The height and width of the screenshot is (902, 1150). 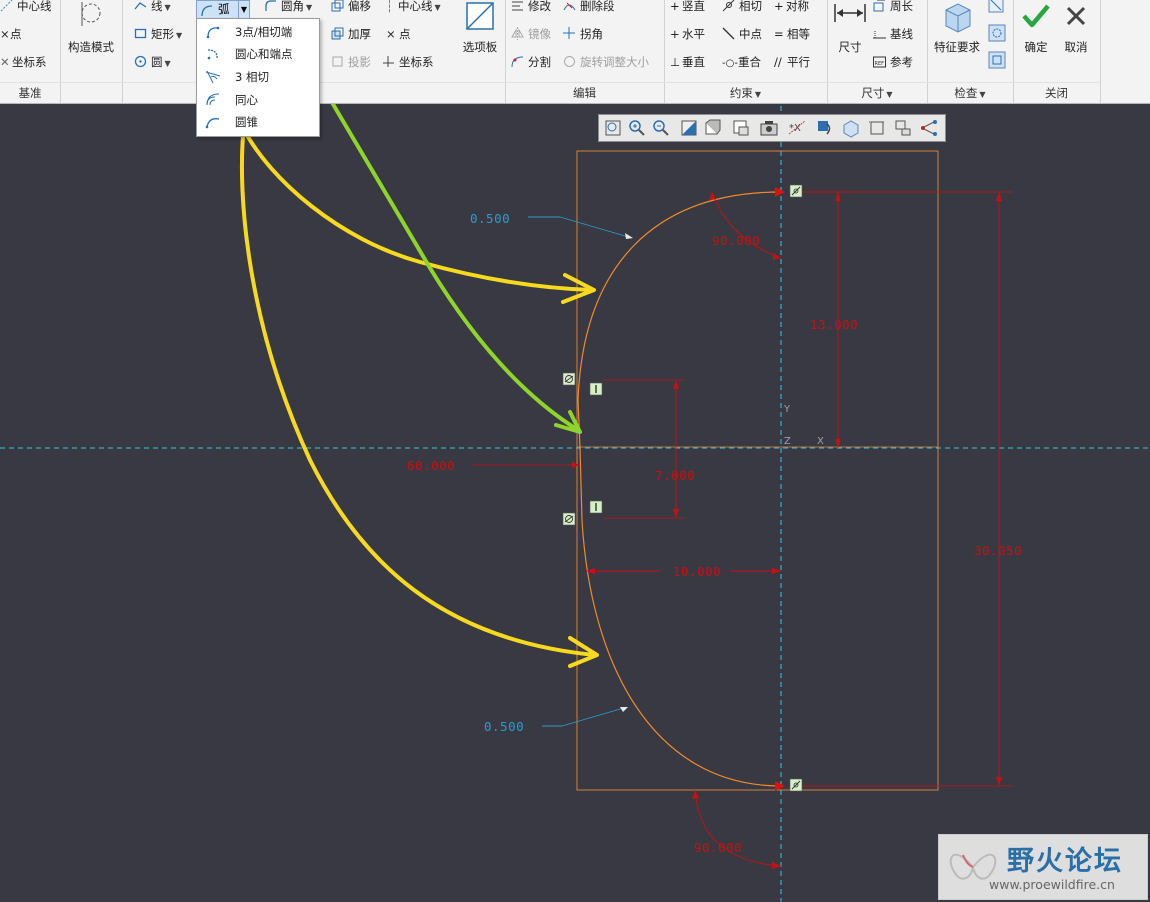 I want to click on fillet-dropdown-icon: ▼, so click(x=309, y=7).